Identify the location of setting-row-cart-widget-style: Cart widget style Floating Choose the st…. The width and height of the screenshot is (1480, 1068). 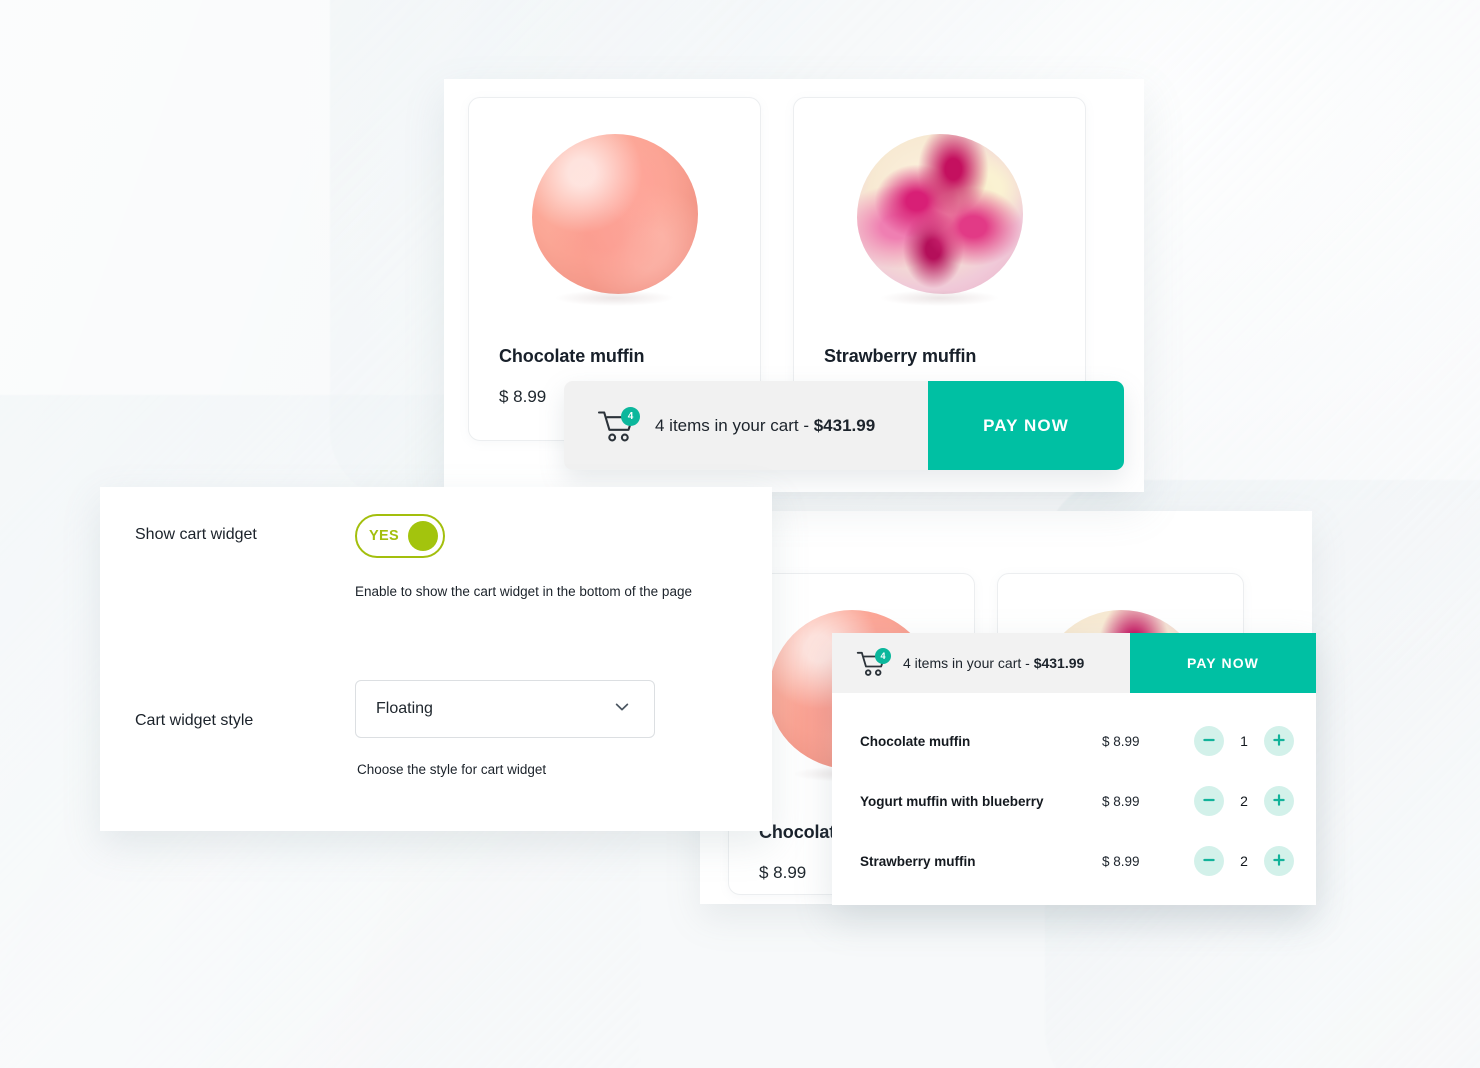
(436, 728).